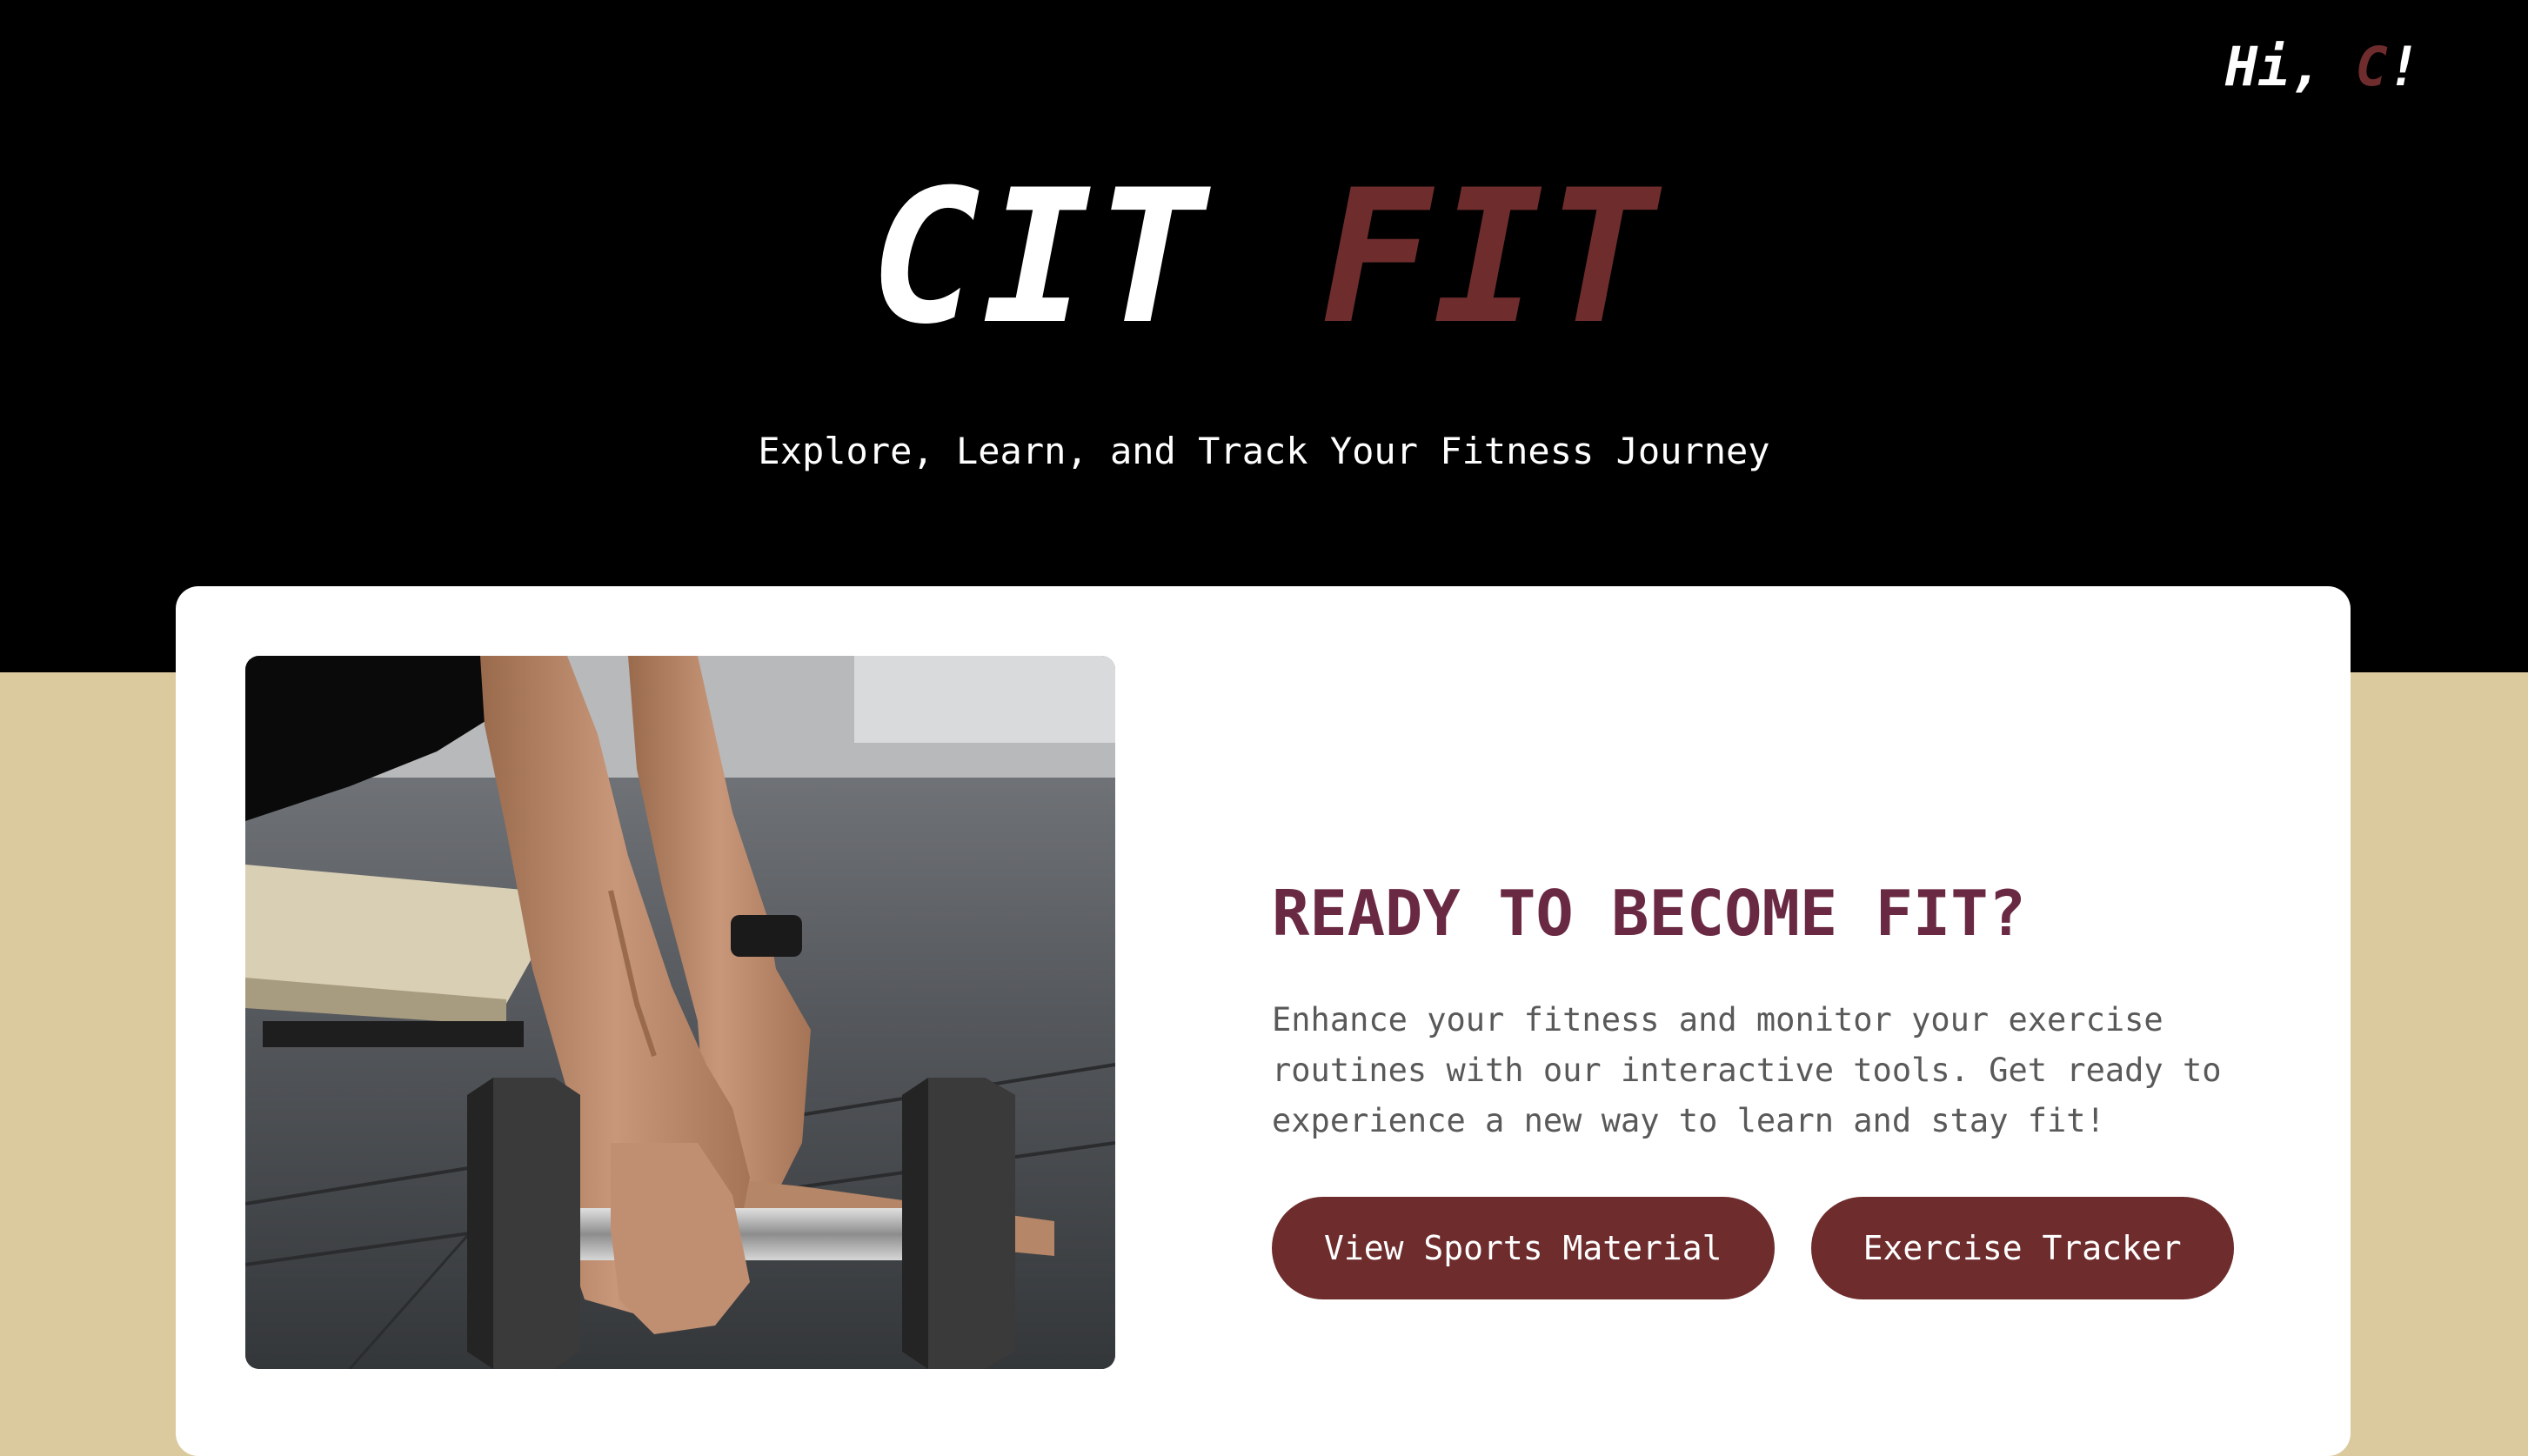 The width and height of the screenshot is (2528, 1456). What do you see at coordinates (2022, 1248) in the screenshot?
I see `exercise-tracker-button: Exercise Tracker` at bounding box center [2022, 1248].